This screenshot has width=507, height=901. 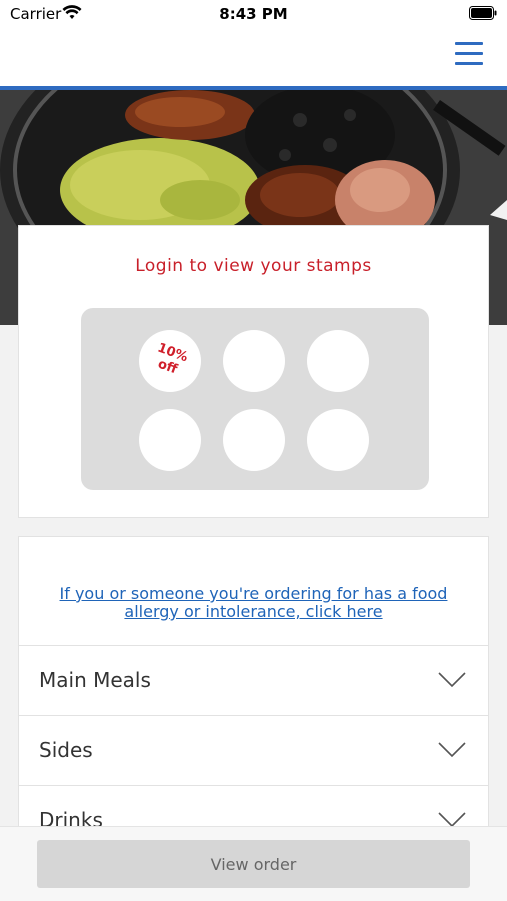 I want to click on stamp-reward-label: 10% off, so click(x=172, y=359).